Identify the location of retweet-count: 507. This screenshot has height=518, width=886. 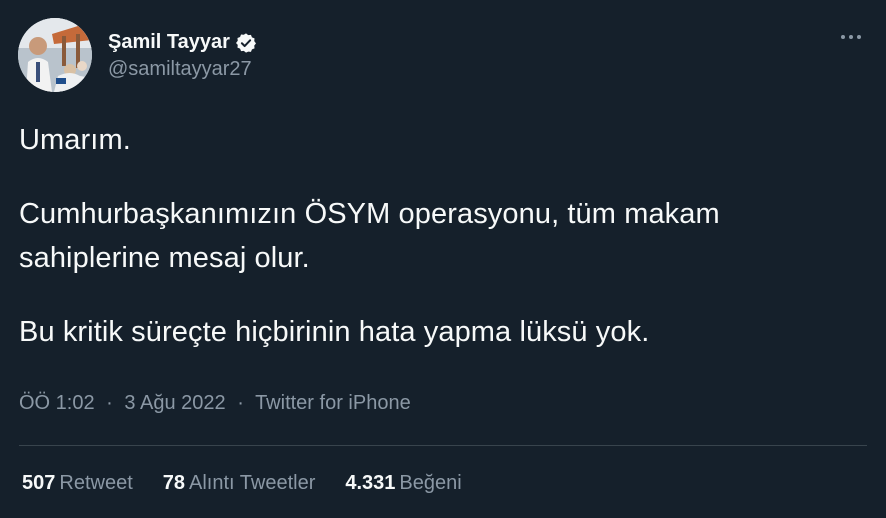
(39, 483).